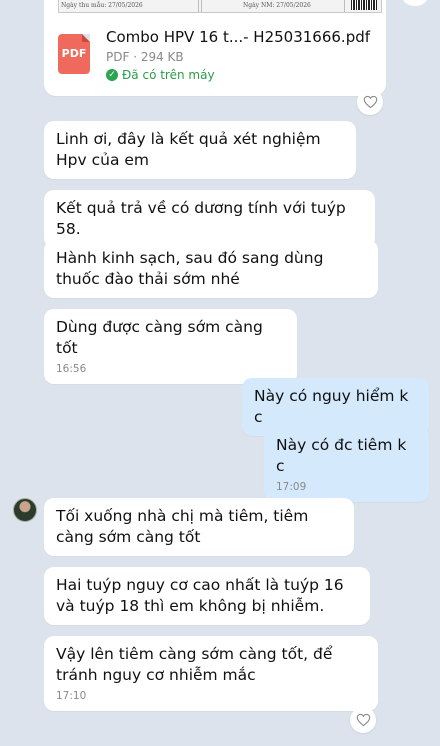 The width and height of the screenshot is (440, 746). I want to click on message-time: 17:09, so click(291, 487).